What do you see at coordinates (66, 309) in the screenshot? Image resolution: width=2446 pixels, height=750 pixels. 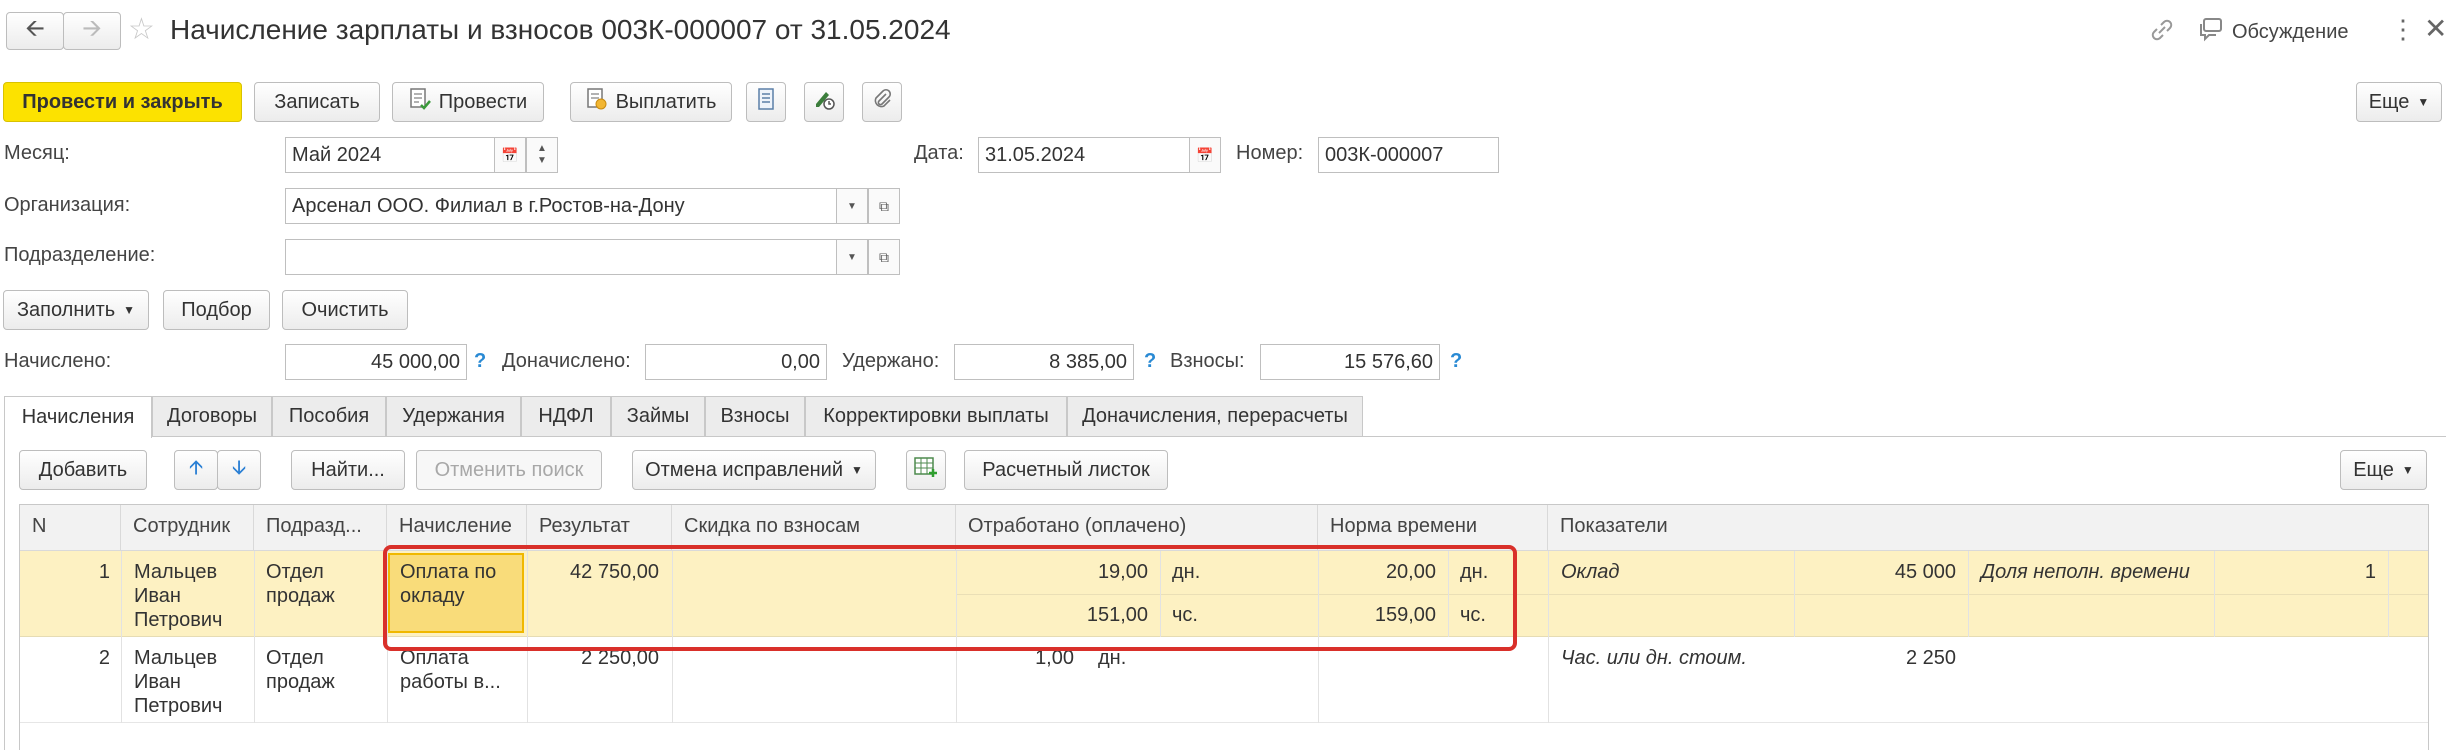 I see `fill-label: Заполнить` at bounding box center [66, 309].